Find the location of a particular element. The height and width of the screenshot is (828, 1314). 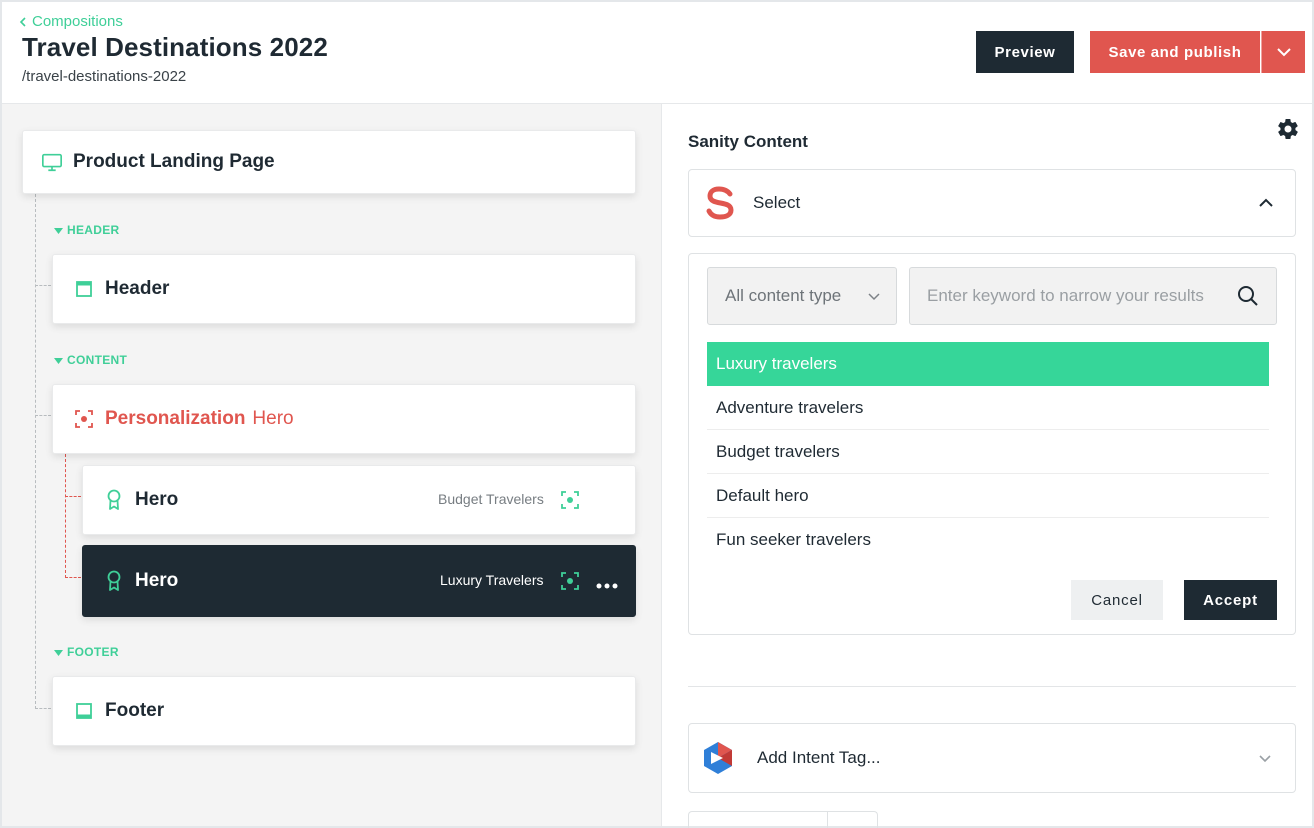

intent-tag-logo-icon is located at coordinates (718, 758).